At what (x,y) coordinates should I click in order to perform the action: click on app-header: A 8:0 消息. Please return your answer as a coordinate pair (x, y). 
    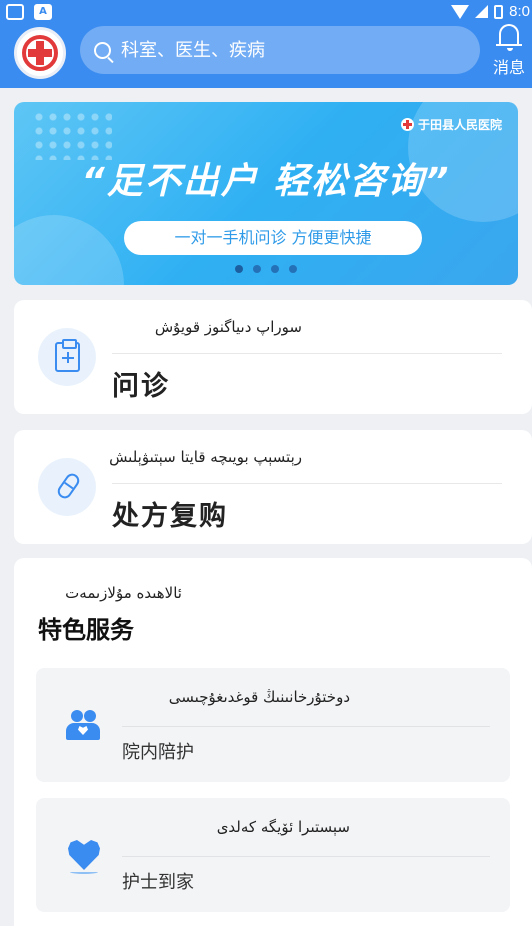
    Looking at the image, I should click on (266, 44).